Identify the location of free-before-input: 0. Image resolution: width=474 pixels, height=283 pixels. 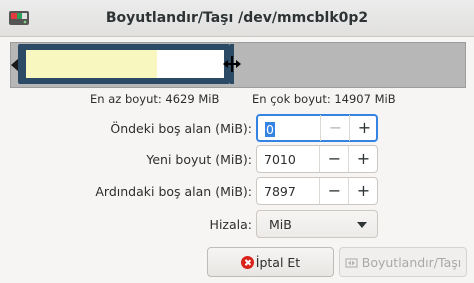
(270, 129).